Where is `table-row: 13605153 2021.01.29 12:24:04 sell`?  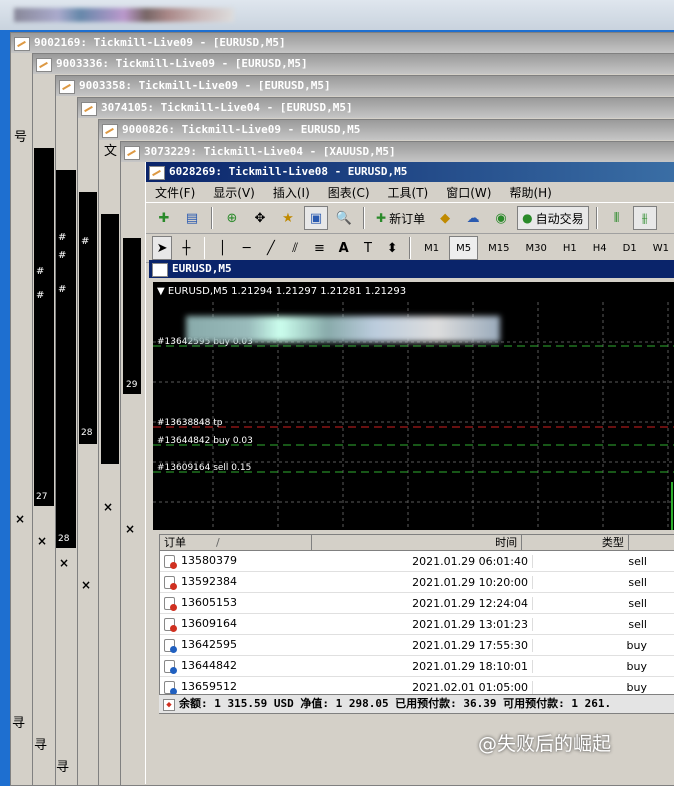 table-row: 13605153 2021.01.29 12:24:04 sell is located at coordinates (417, 603).